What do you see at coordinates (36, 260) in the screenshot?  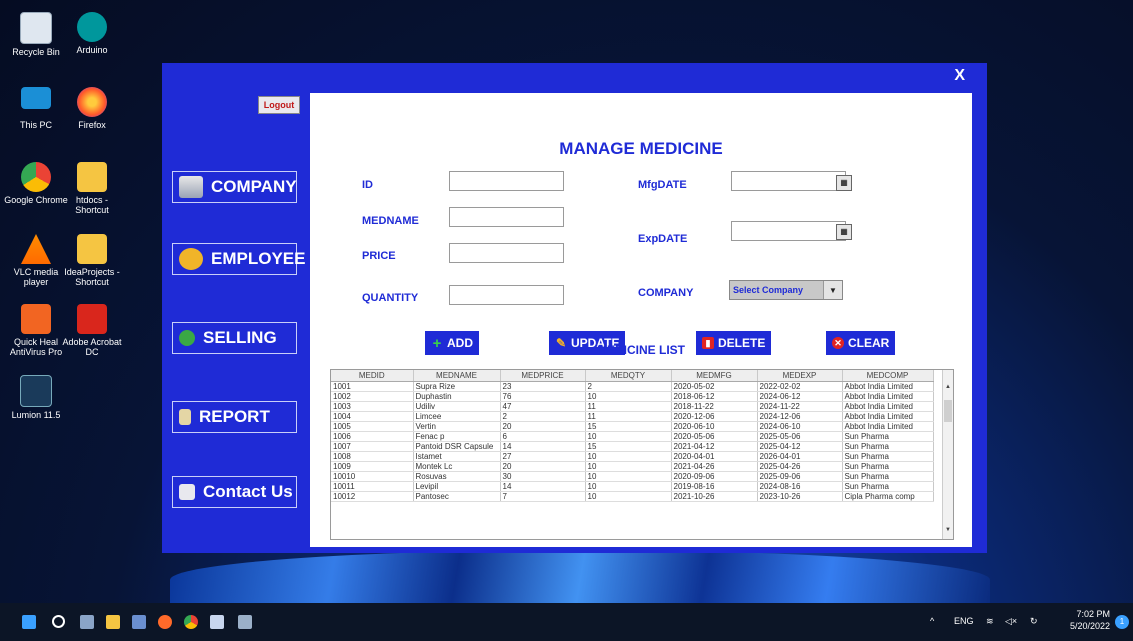 I see `desktop-icon-vlc: VLC media player` at bounding box center [36, 260].